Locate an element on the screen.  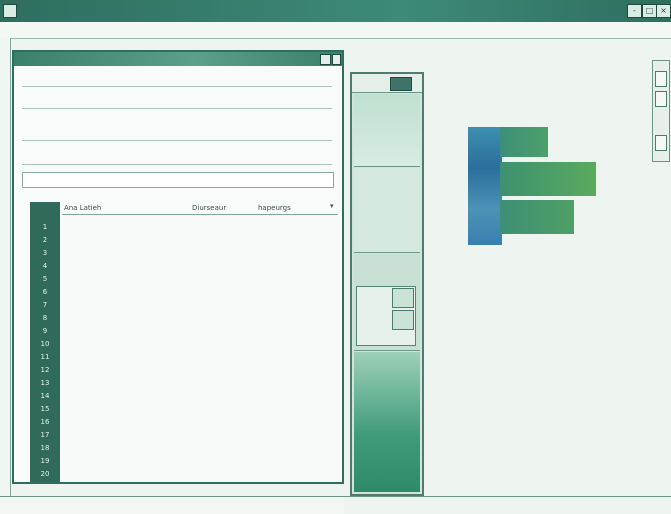
row-number: 13 is located at coordinates (45, 383).